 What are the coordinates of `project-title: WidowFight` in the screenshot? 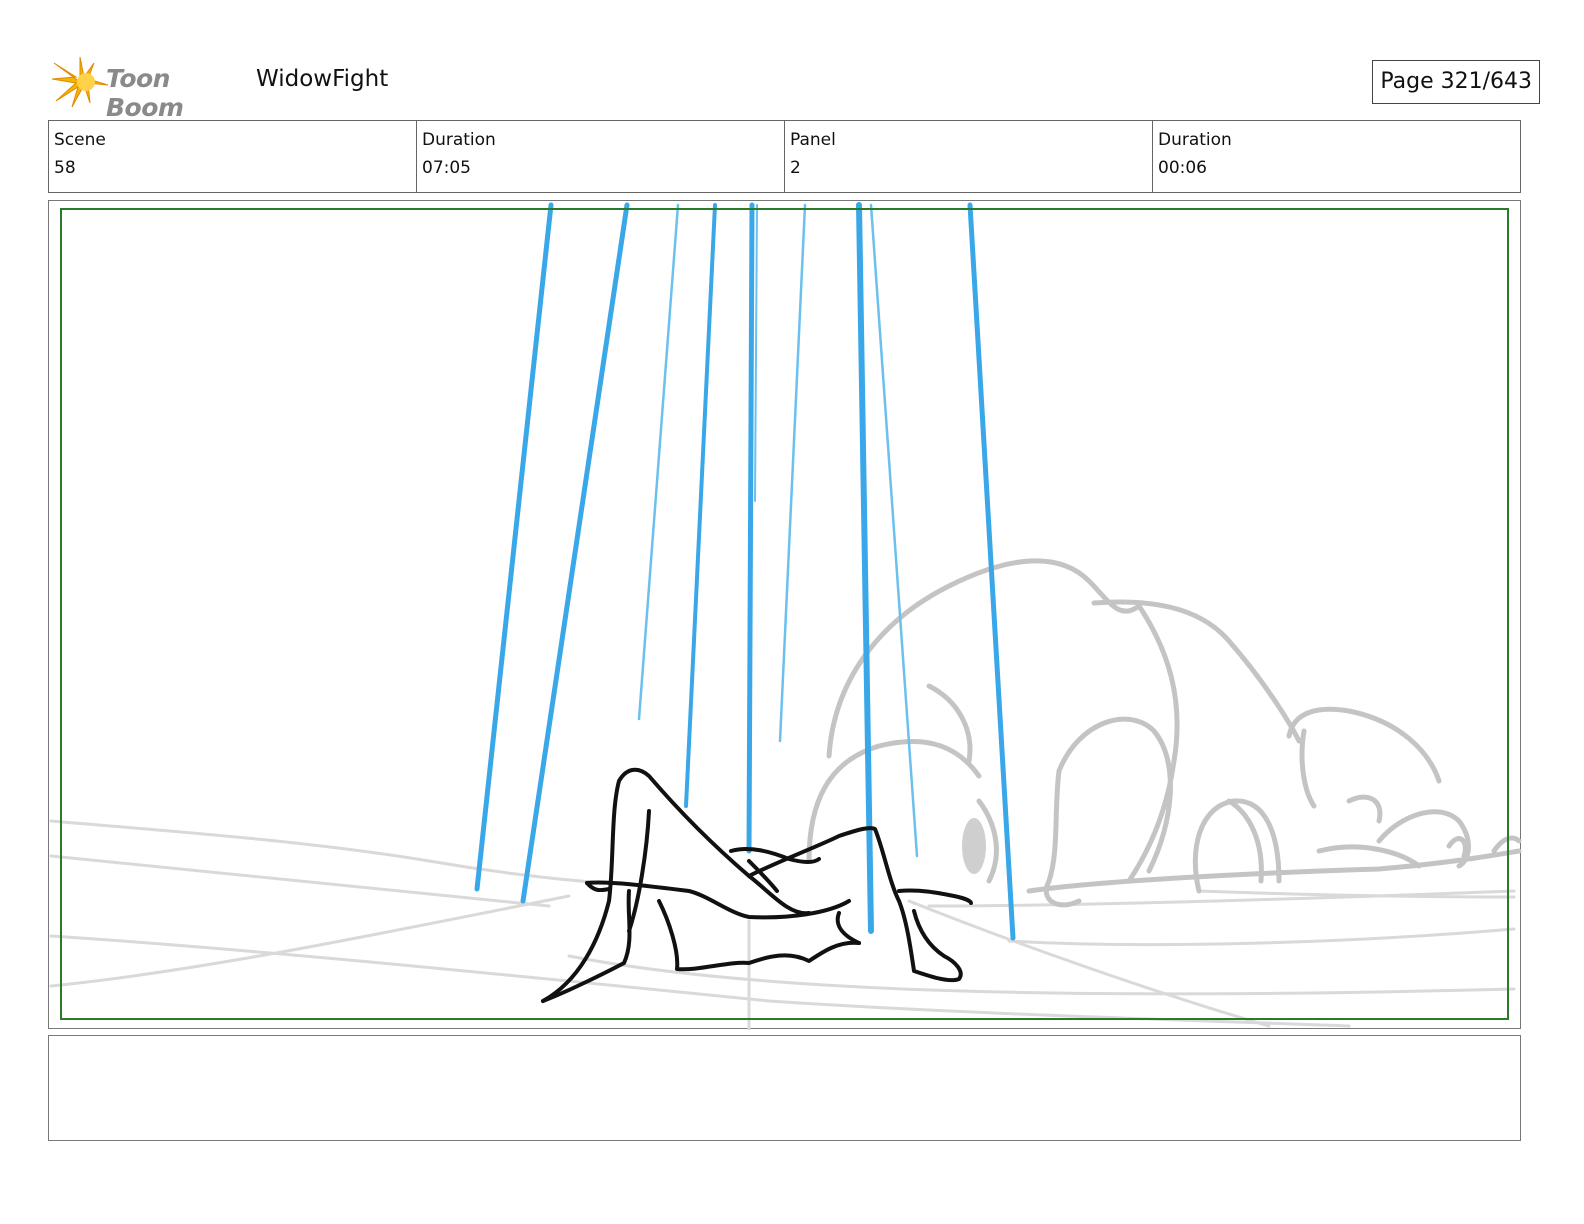 It's located at (322, 79).